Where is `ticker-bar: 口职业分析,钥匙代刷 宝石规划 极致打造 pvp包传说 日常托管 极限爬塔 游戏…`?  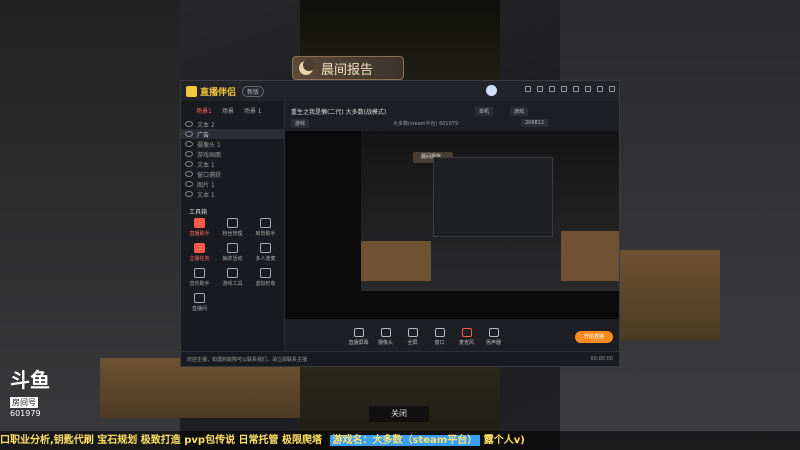 ticker-bar: 口职业分析,钥匙代刷 宝石规划 极致打造 pvp包传说 日常托管 极限爬塔 游戏… is located at coordinates (400, 440).